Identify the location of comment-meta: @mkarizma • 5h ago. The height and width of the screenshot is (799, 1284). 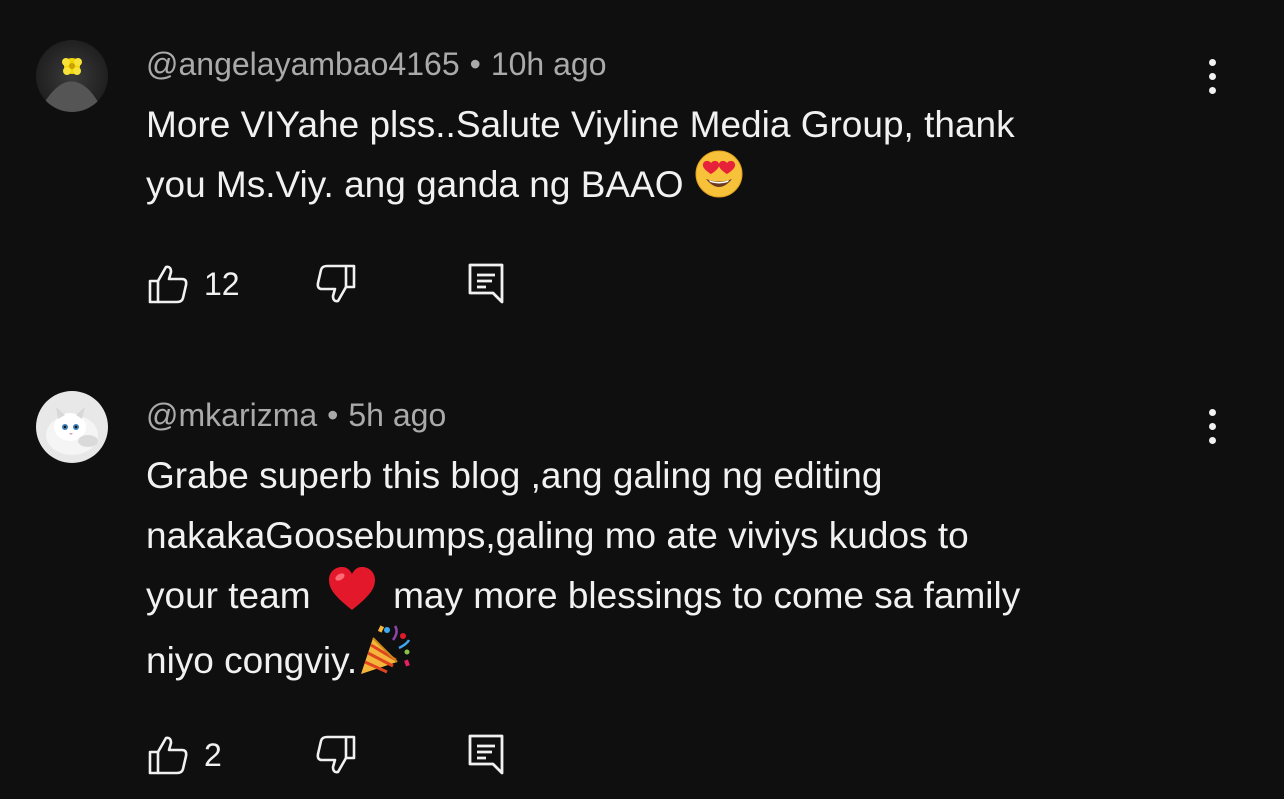
(296, 415).